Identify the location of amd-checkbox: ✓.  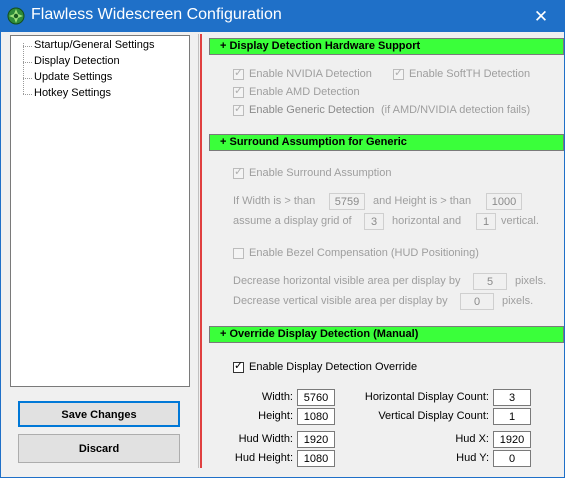
(238, 91).